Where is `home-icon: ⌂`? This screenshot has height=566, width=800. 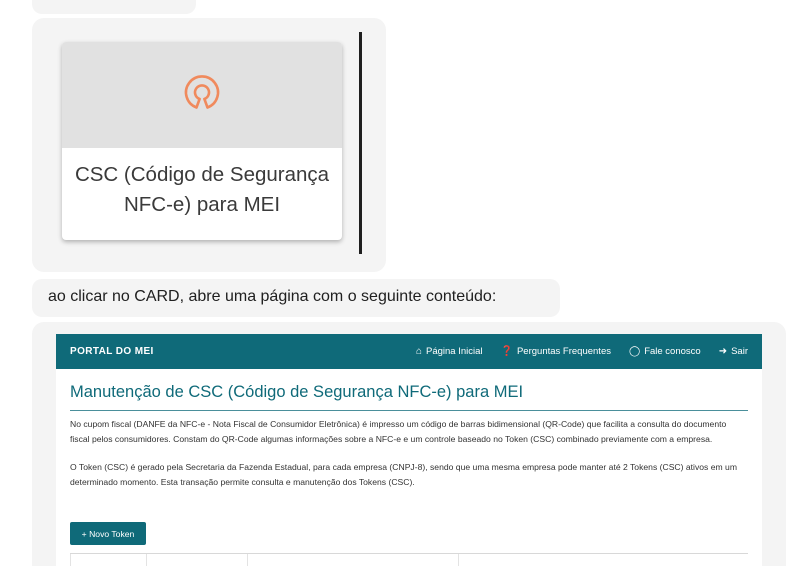 home-icon: ⌂ is located at coordinates (418, 351).